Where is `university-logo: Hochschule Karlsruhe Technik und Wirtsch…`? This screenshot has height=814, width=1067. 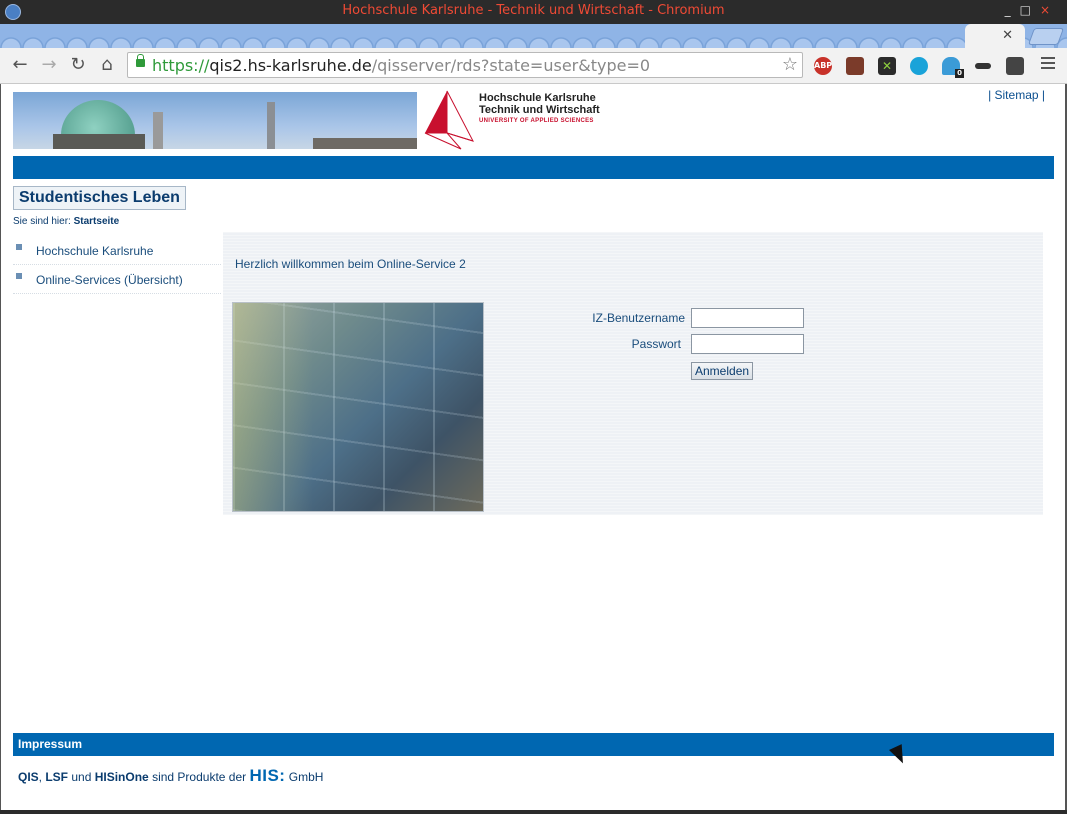
university-logo: Hochschule Karlsruhe Technik und Wirtsch… is located at coordinates (511, 120).